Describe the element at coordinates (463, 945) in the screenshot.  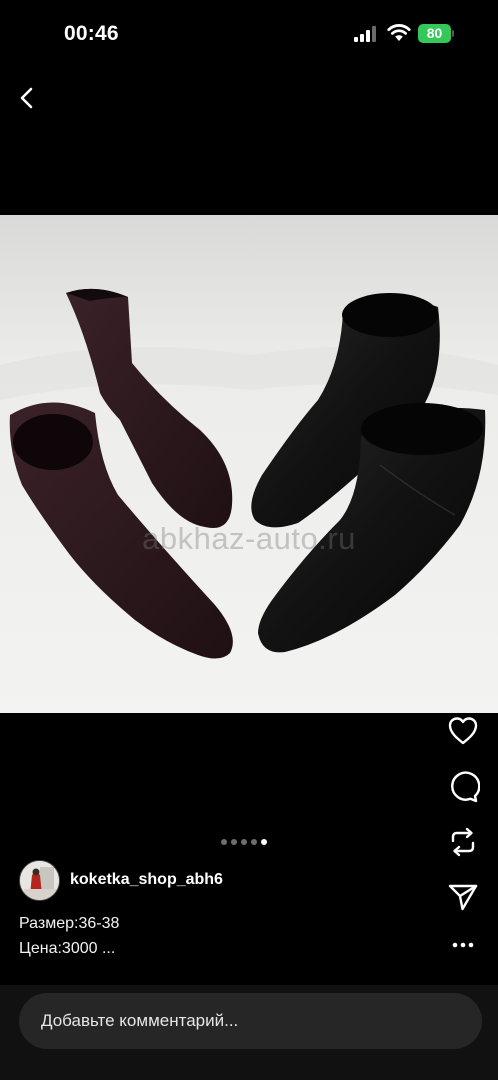
I see `more-icon` at that location.